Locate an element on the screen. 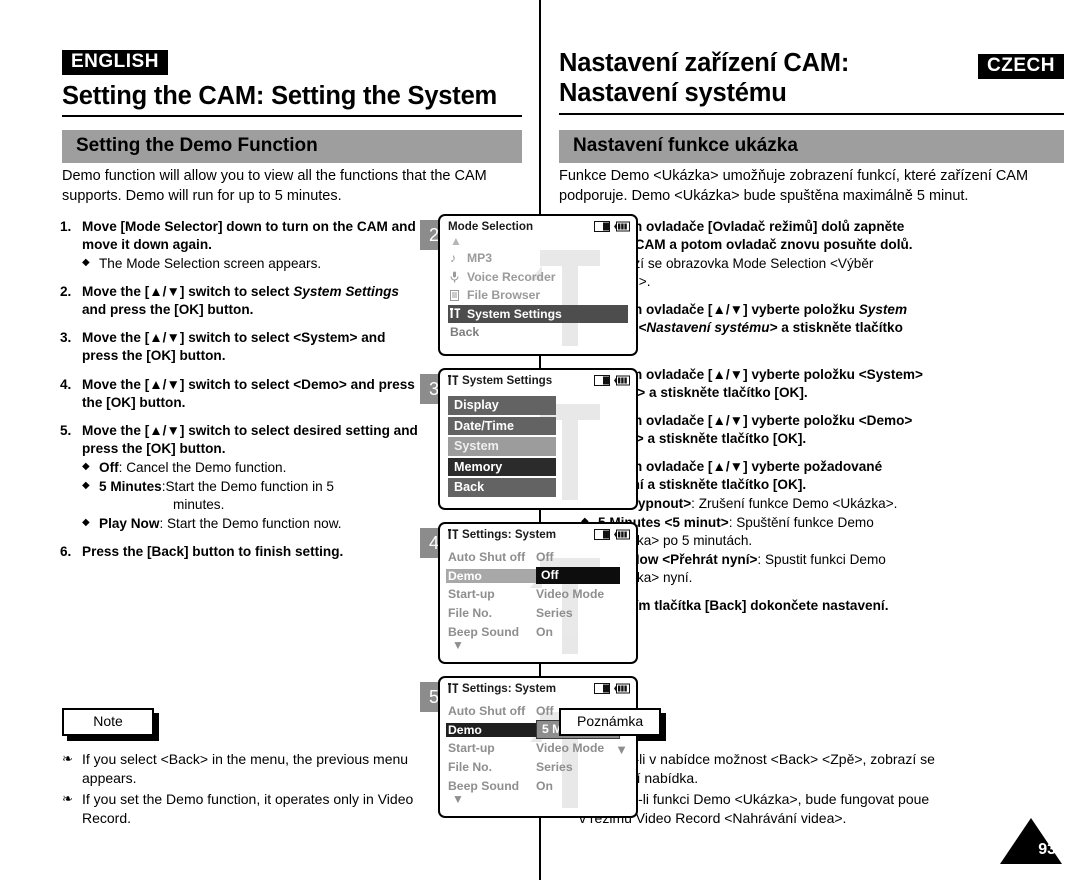 The width and height of the screenshot is (1080, 880). lcd-body: Display Date/Time System Memory Back is located at coordinates (538, 443).